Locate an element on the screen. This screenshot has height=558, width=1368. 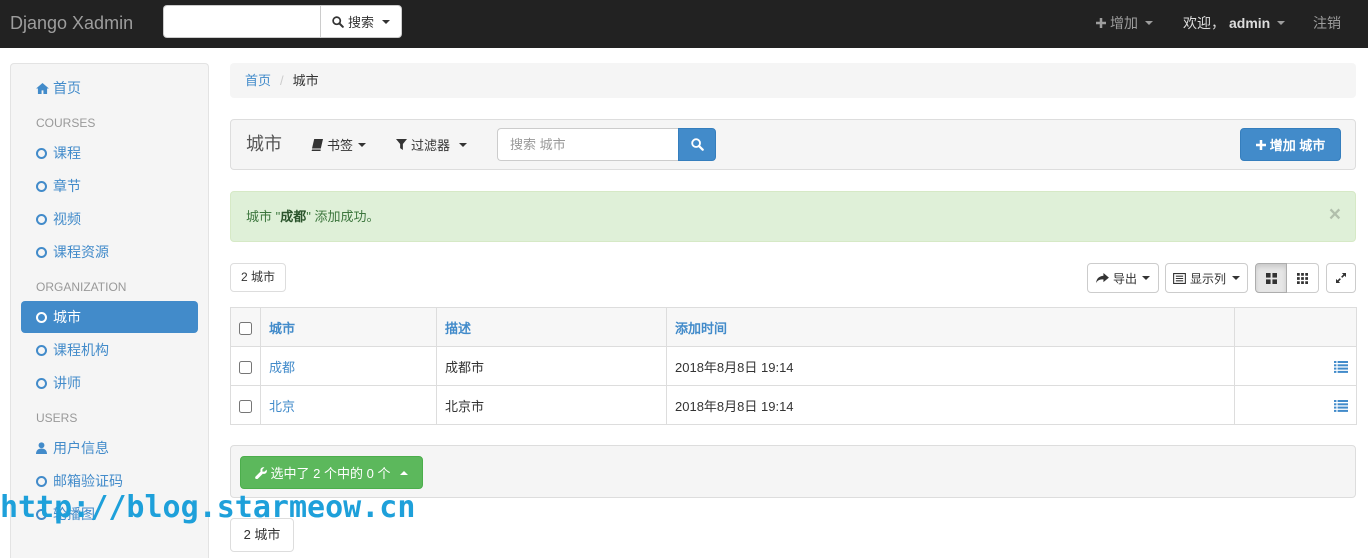
sidebar-item-label: 城市 is located at coordinates (67, 317).